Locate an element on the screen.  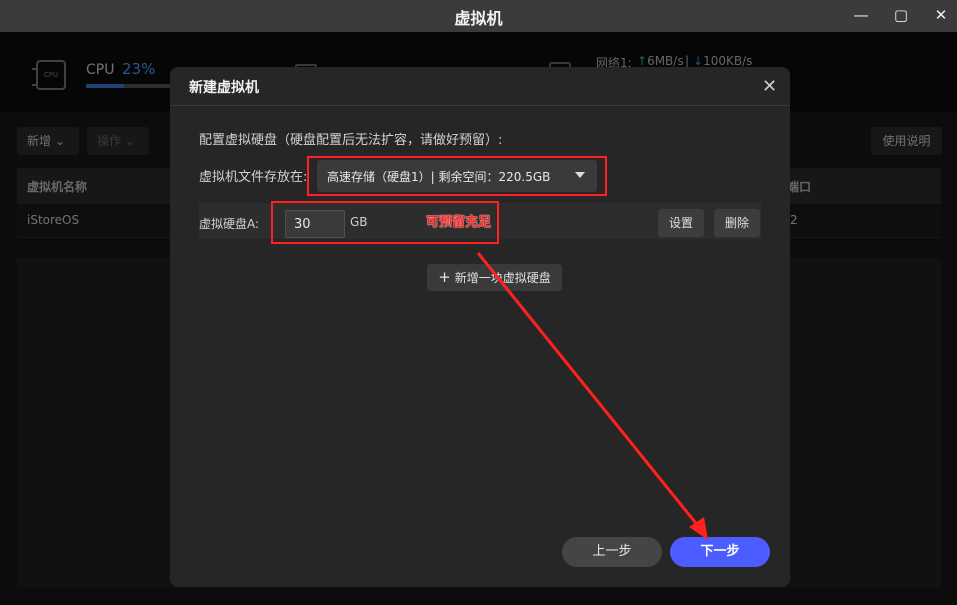
title-bar: 虚拟机 — ▢ ✕ is located at coordinates (478, 16).